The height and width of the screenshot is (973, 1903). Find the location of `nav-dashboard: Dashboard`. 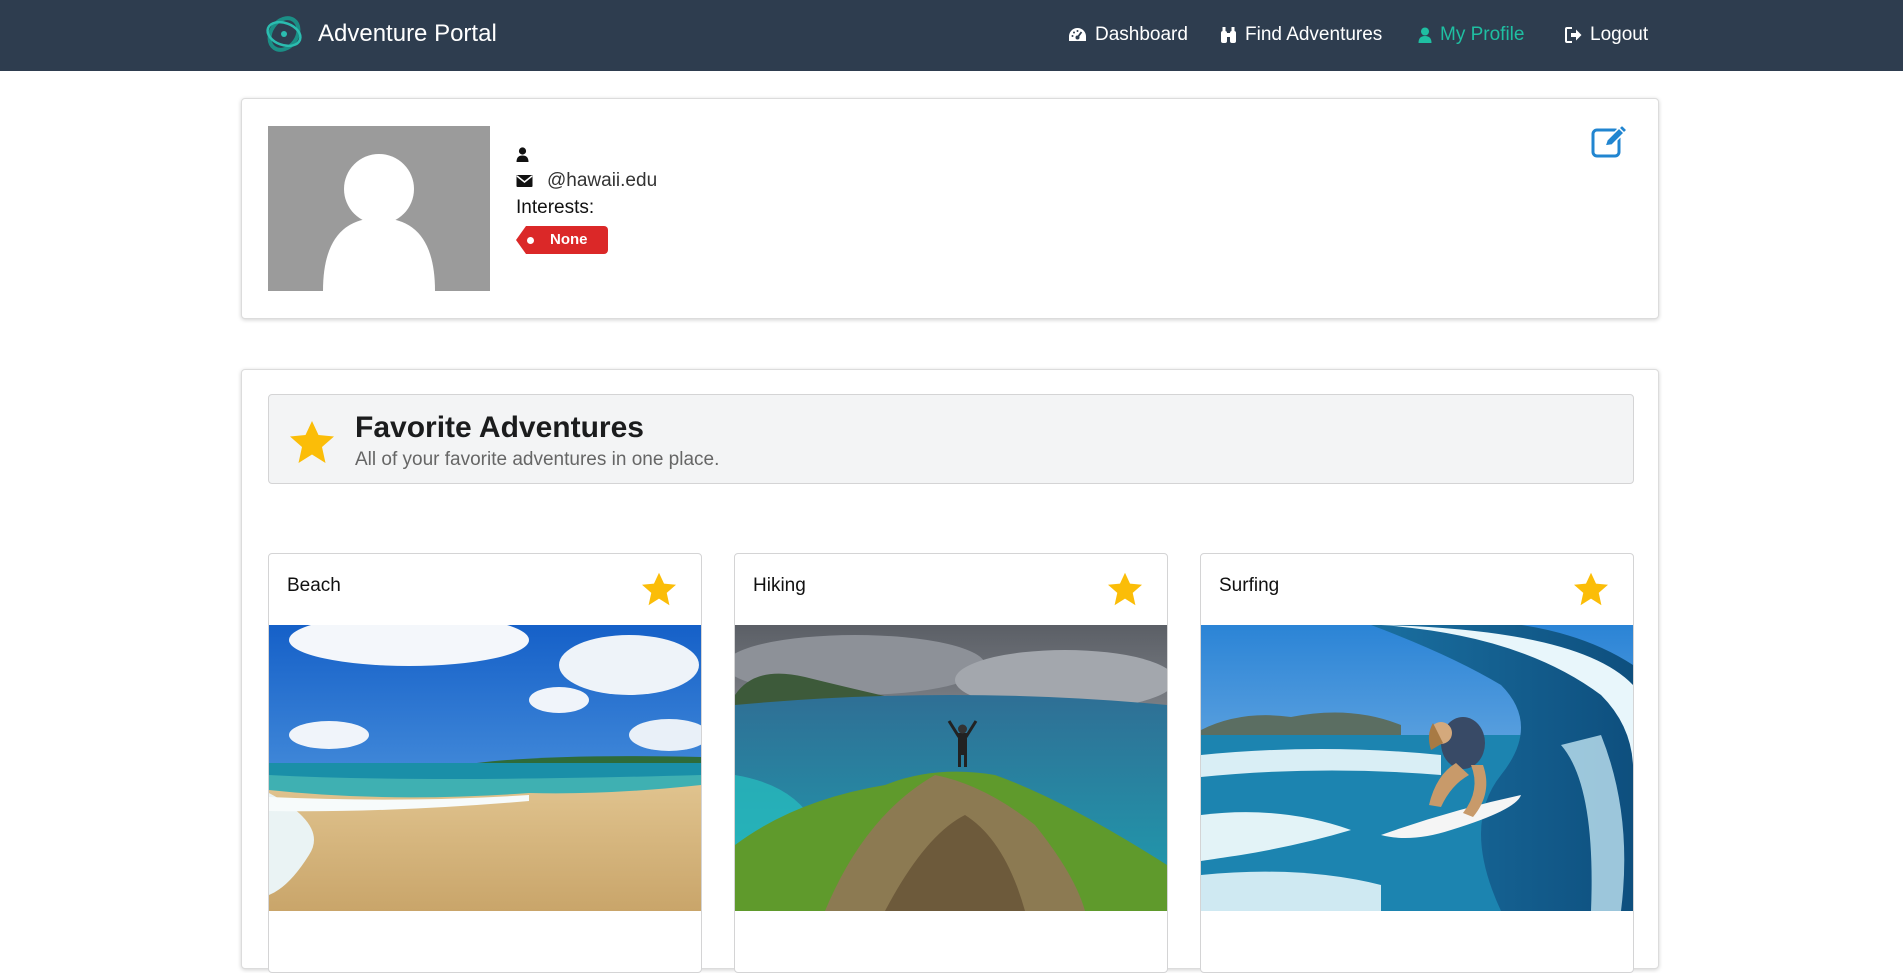

nav-dashboard: Dashboard is located at coordinates (1128, 35).